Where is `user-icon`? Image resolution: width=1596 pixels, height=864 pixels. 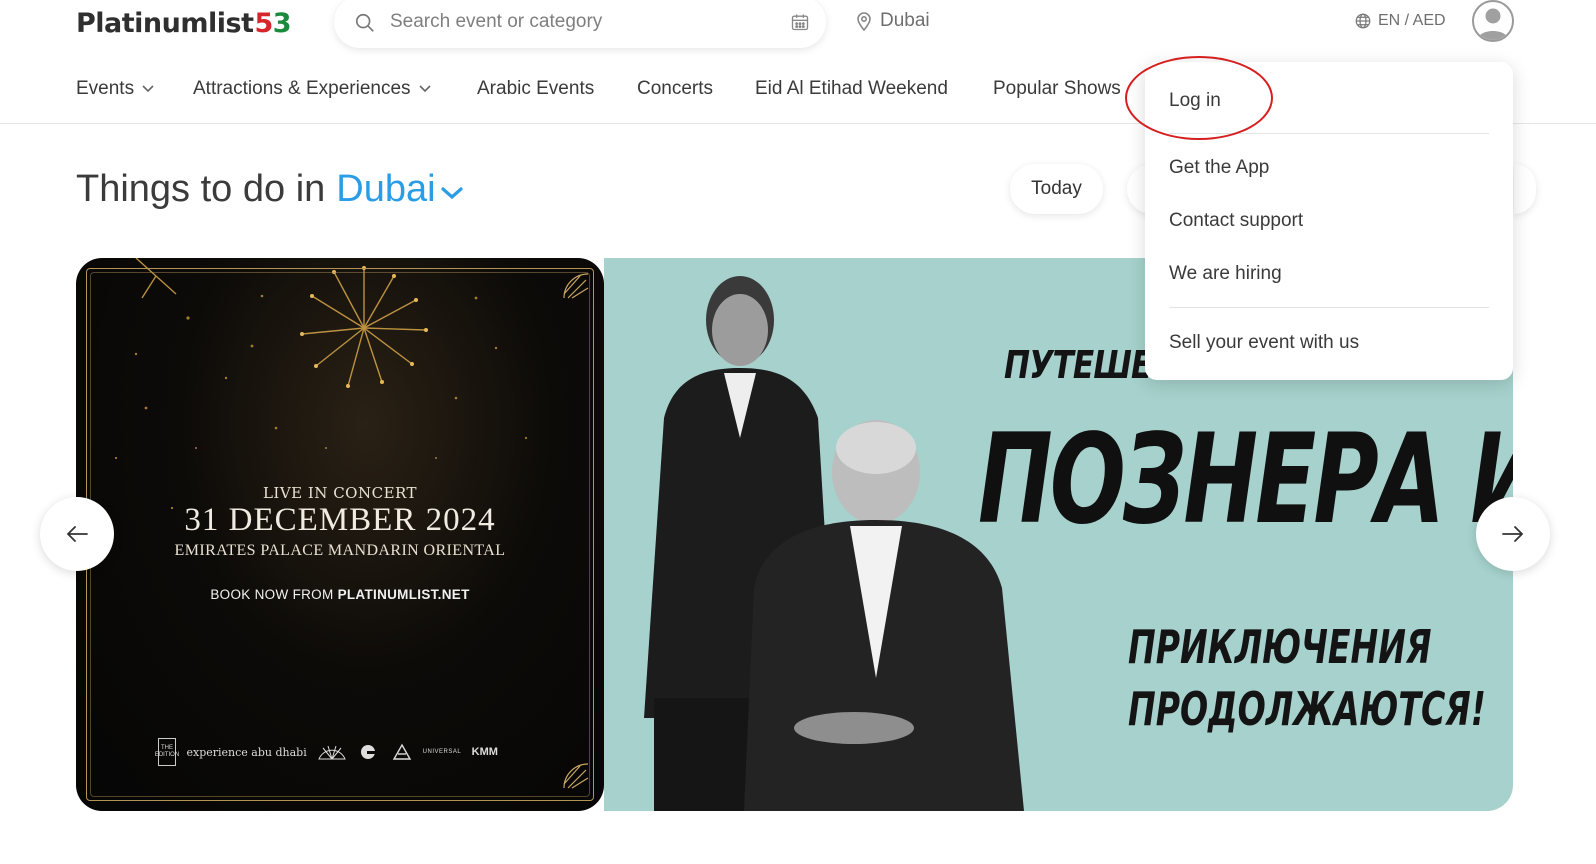 user-icon is located at coordinates (1493, 24).